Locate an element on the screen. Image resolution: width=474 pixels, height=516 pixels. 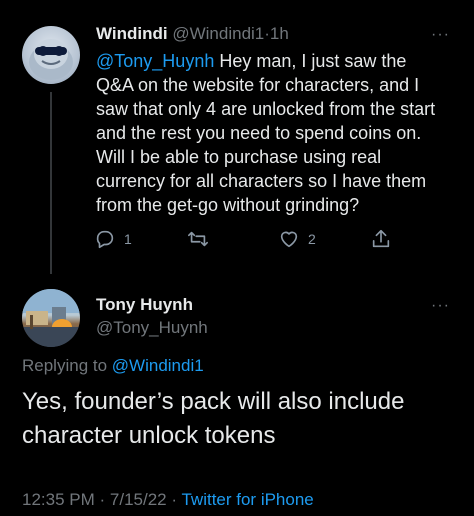
tweet-actions: 1 2 is located at coordinates (244, 240).